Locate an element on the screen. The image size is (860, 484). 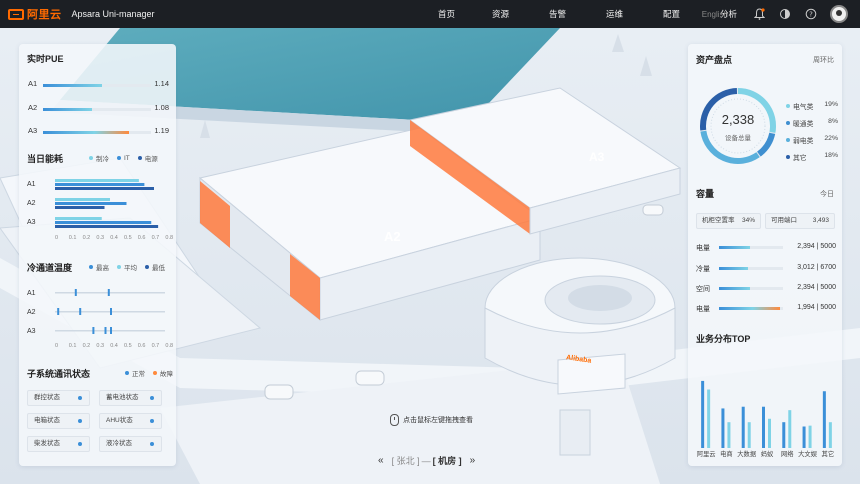
asset-total: 2,338 is located at coordinates (738, 119).